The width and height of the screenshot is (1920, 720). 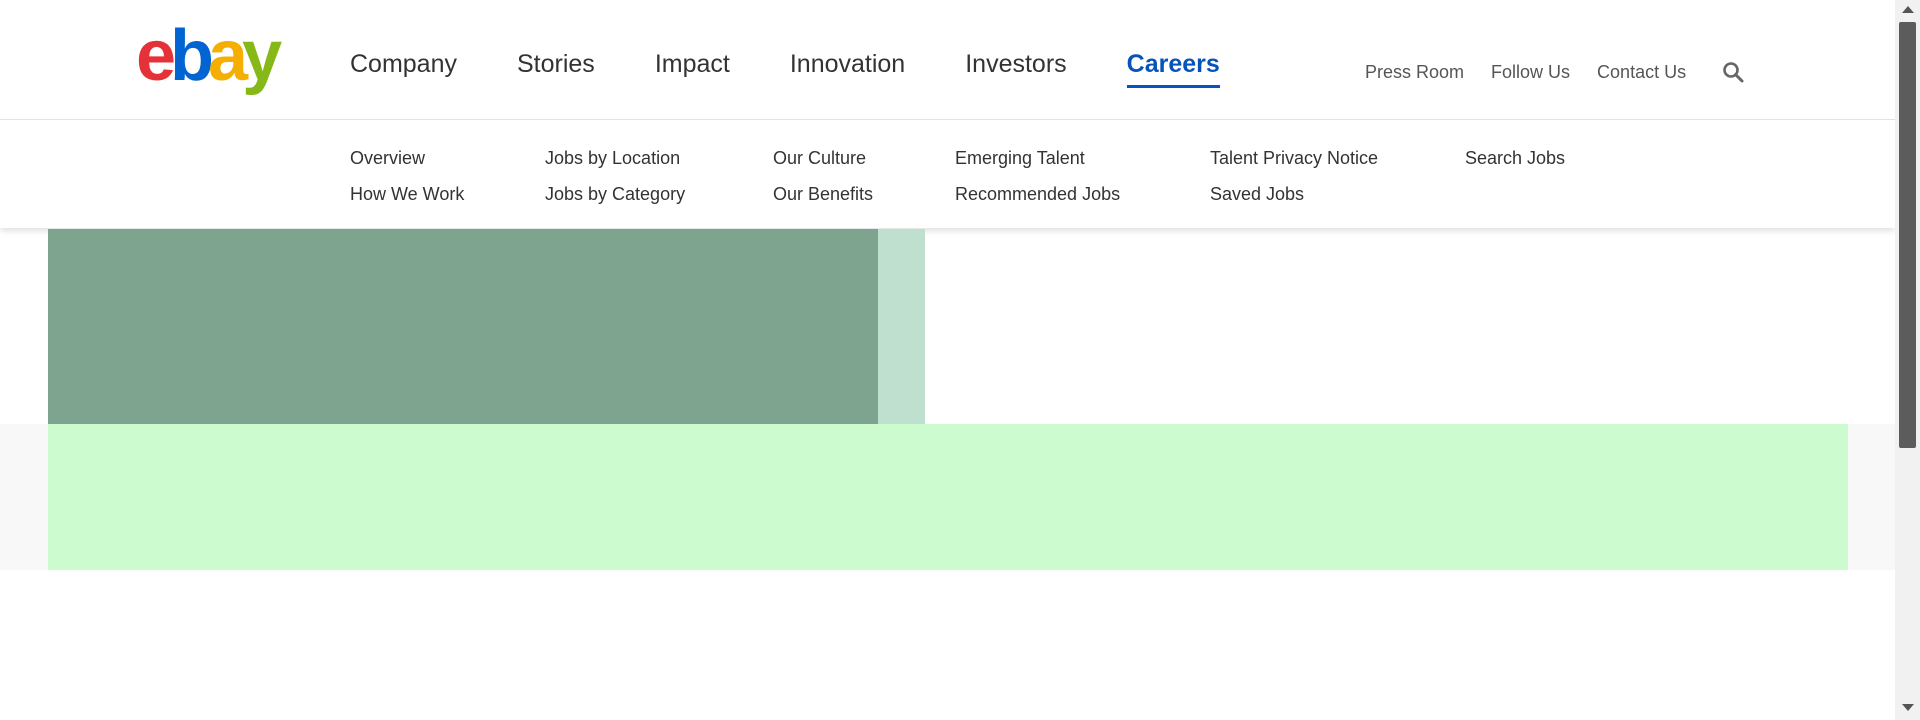 I want to click on ebay-logo: ebay, so click(x=209, y=56).